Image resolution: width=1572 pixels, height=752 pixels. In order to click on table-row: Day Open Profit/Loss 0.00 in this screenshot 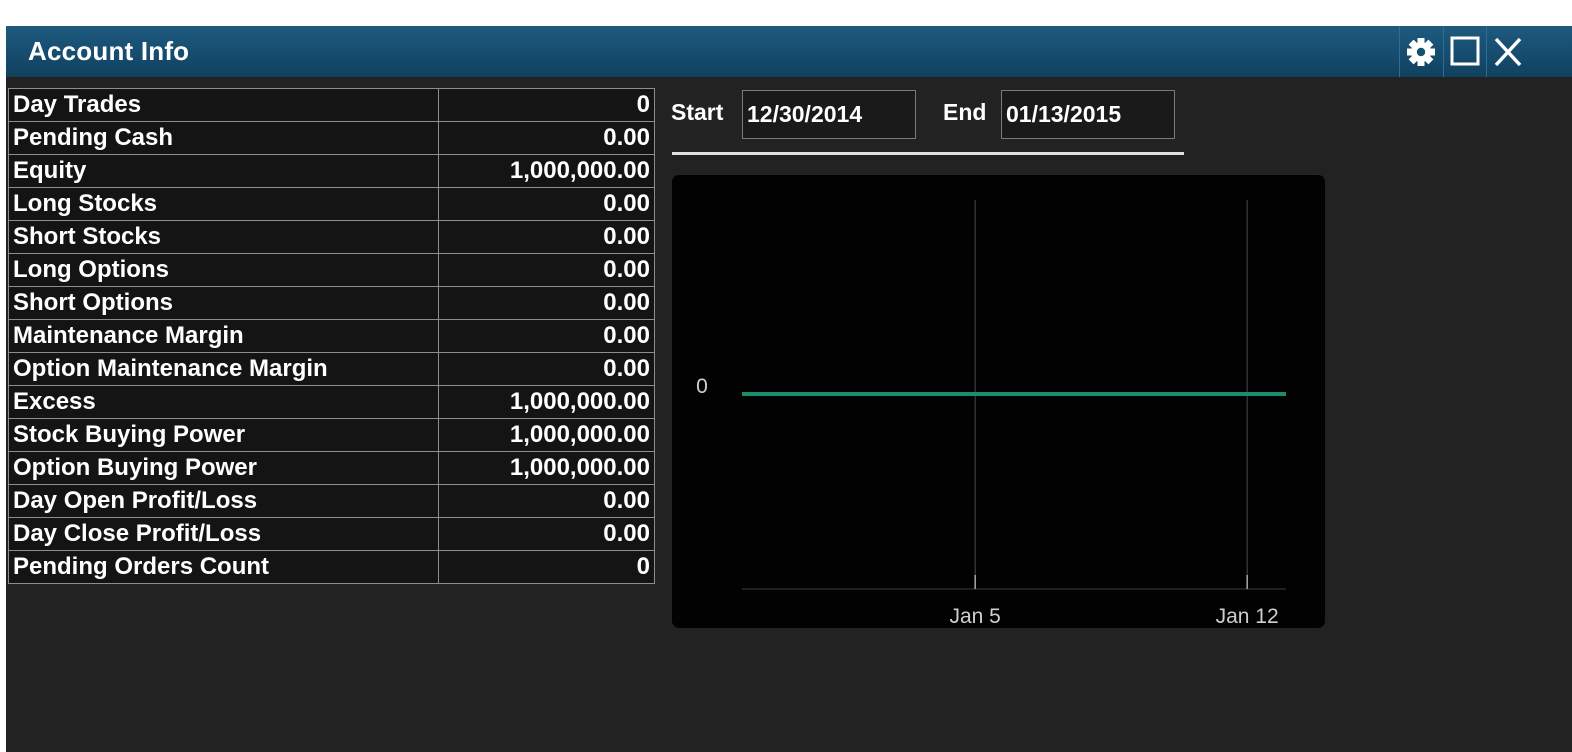, I will do `click(331, 501)`.